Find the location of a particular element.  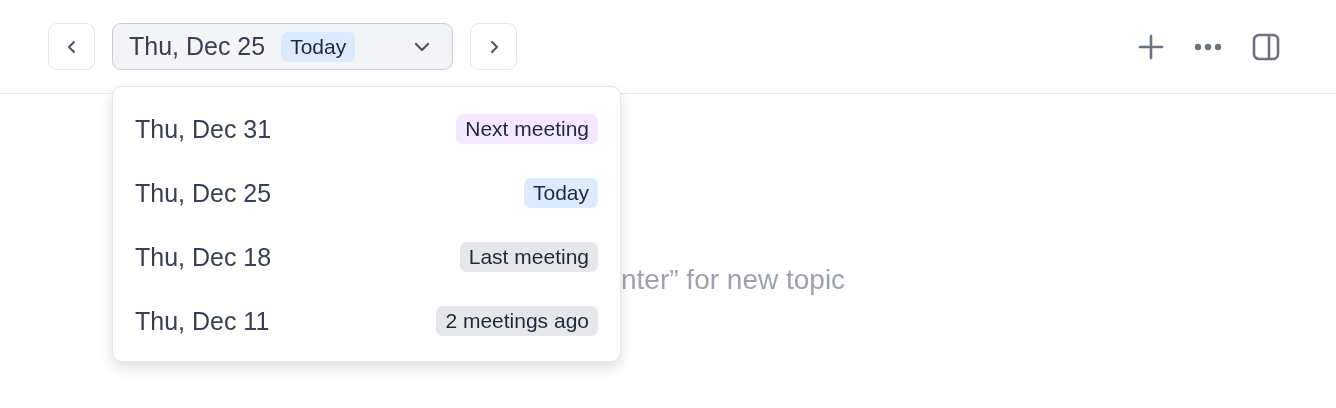

sidebar-toggle-icon is located at coordinates (1266, 46).